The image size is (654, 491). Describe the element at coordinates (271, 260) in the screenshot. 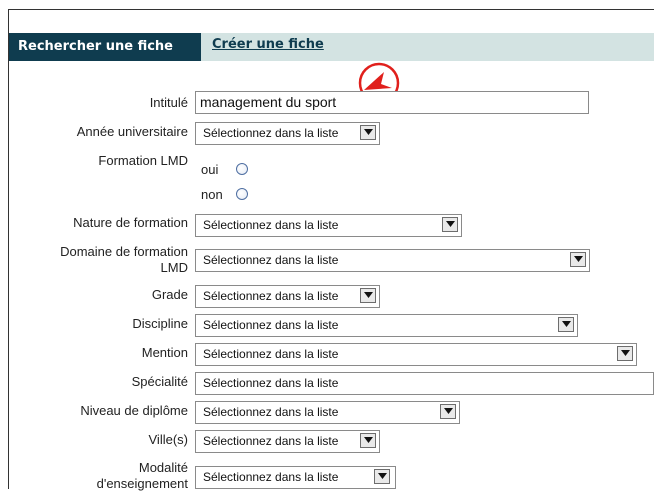

I see `domaine-value: Sélectionnez dans la liste` at that location.